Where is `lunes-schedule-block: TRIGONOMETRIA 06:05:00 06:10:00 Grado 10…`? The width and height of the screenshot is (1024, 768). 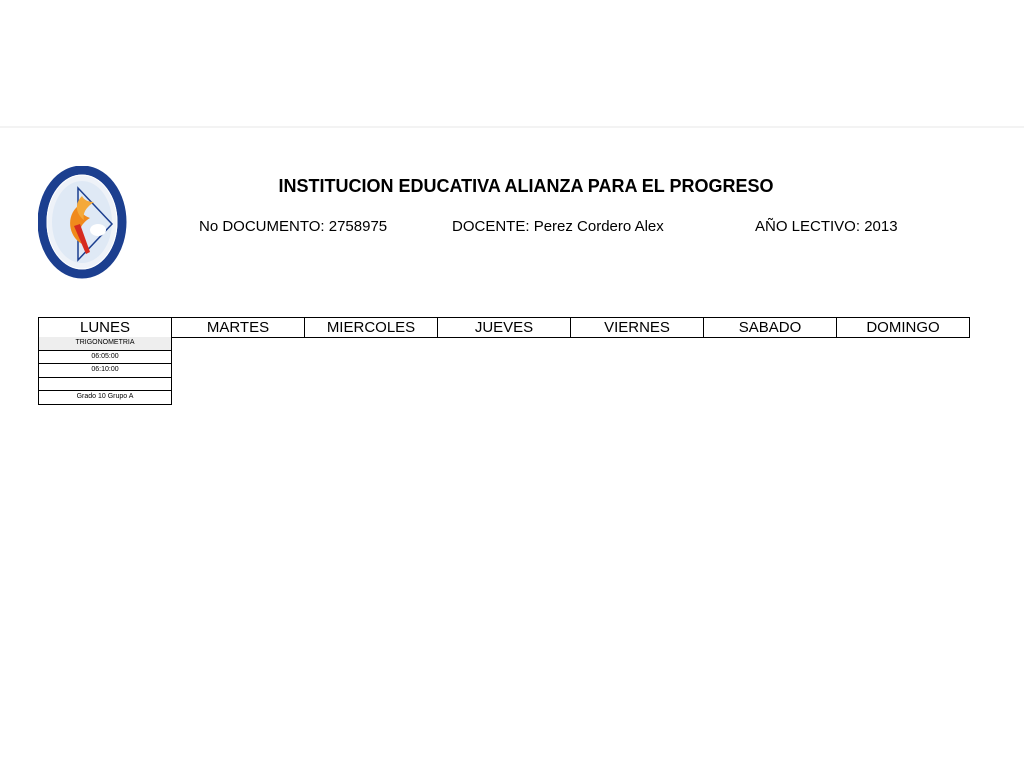
lunes-schedule-block: TRIGONOMETRIA 06:05:00 06:10:00 Grado 10… is located at coordinates (105, 371).